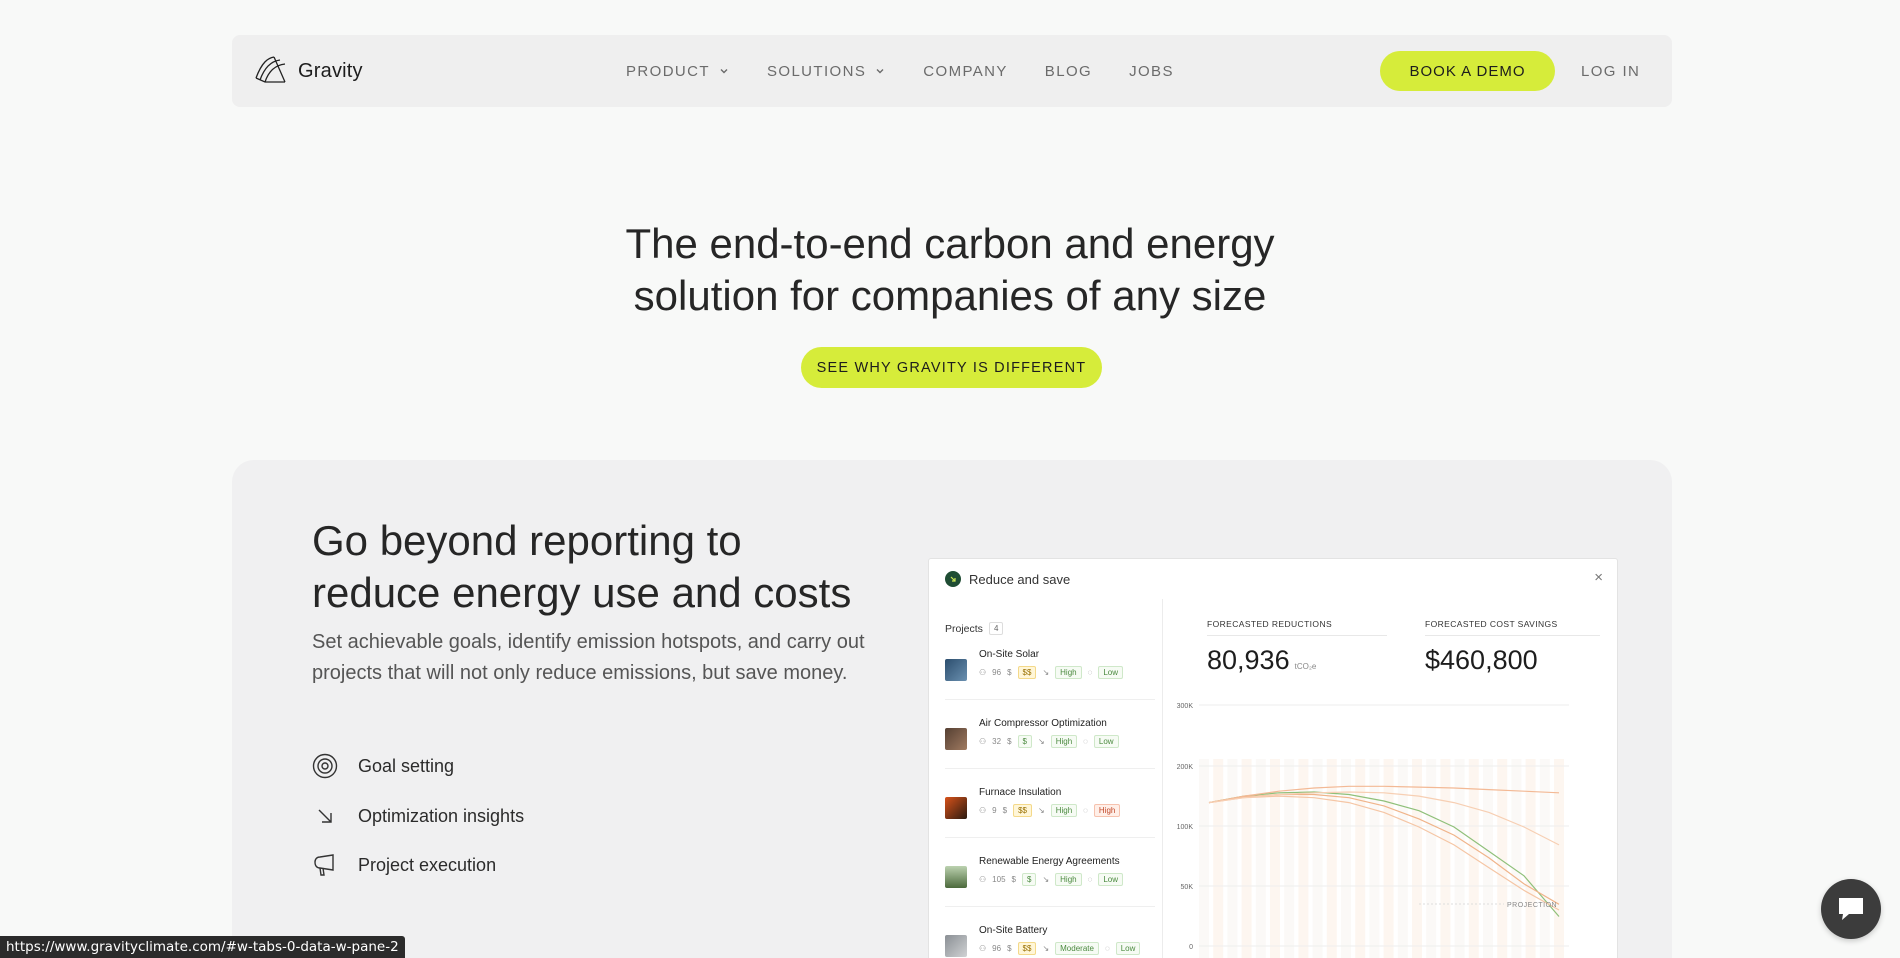  What do you see at coordinates (951, 367) in the screenshot?
I see `see-why-button: SEE WHY GRAVITY IS DIFFERENT` at bounding box center [951, 367].